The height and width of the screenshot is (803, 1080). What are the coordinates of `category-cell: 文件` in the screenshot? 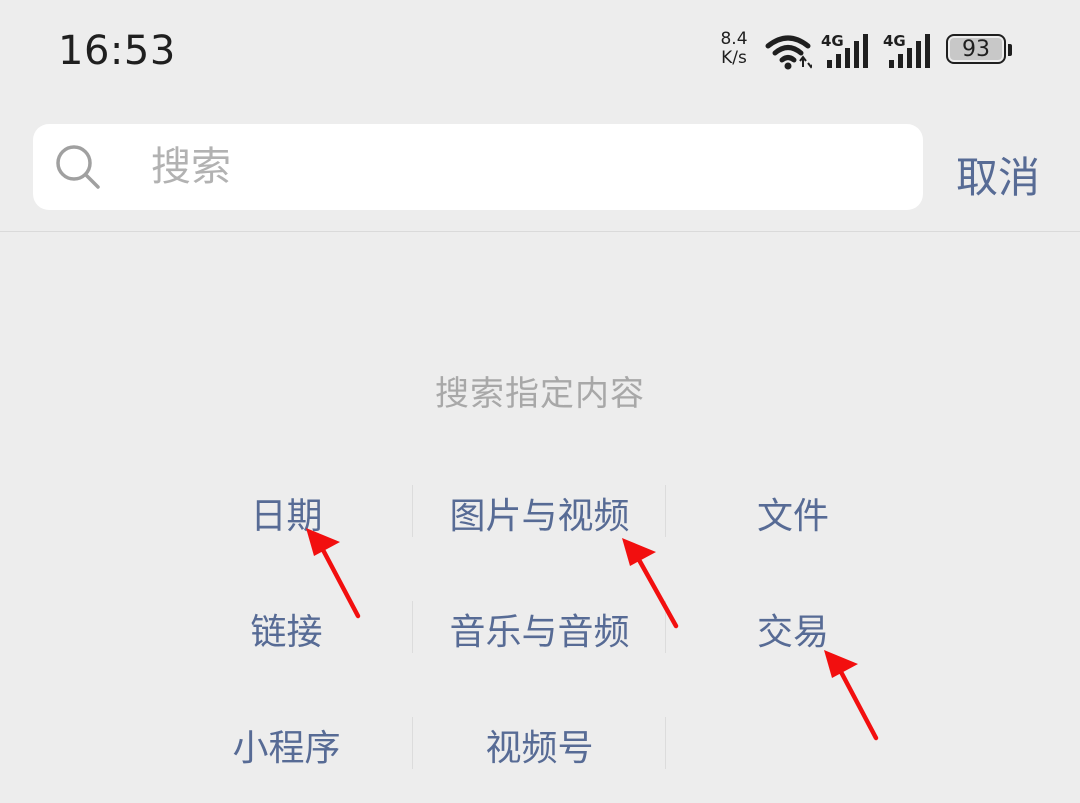 It's located at (793, 513).